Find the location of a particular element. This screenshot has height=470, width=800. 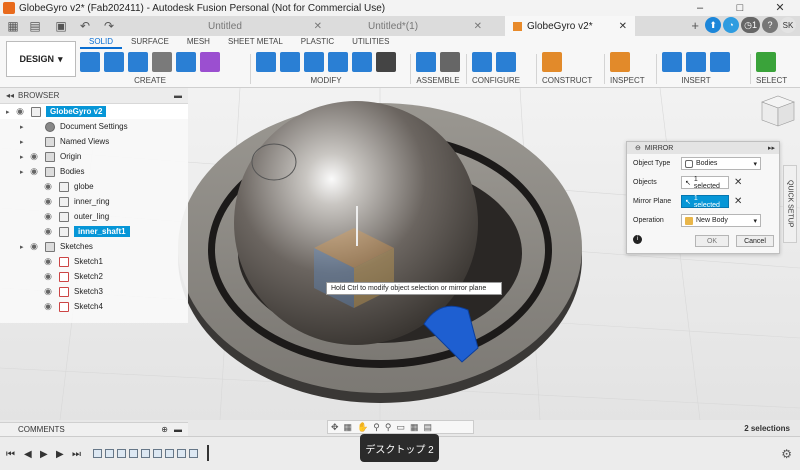

orbit-icon: ✥ is located at coordinates (335, 427).